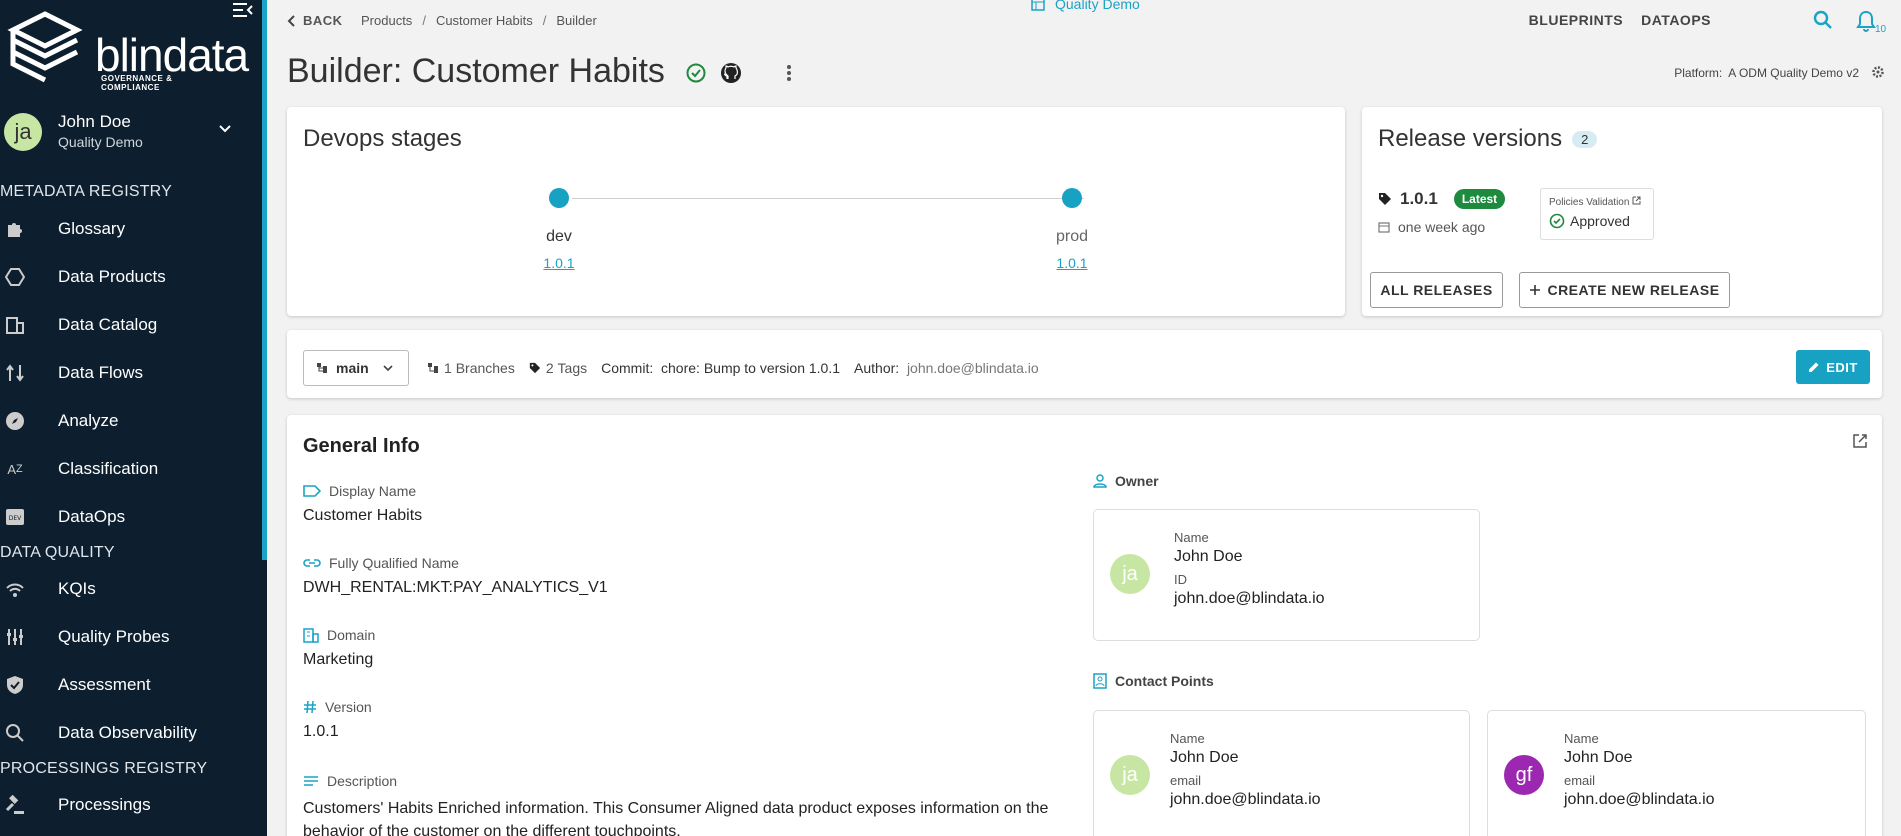 This screenshot has height=836, width=1901. I want to click on section-processings-registry: PROCESSINGS REGISTRY, so click(104, 768).